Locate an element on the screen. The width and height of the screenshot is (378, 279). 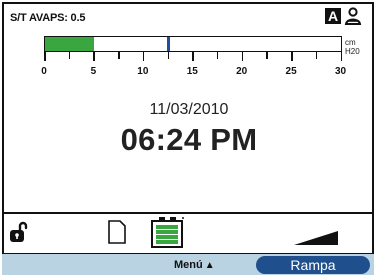
ramp-button: Rampa is located at coordinates (313, 265).